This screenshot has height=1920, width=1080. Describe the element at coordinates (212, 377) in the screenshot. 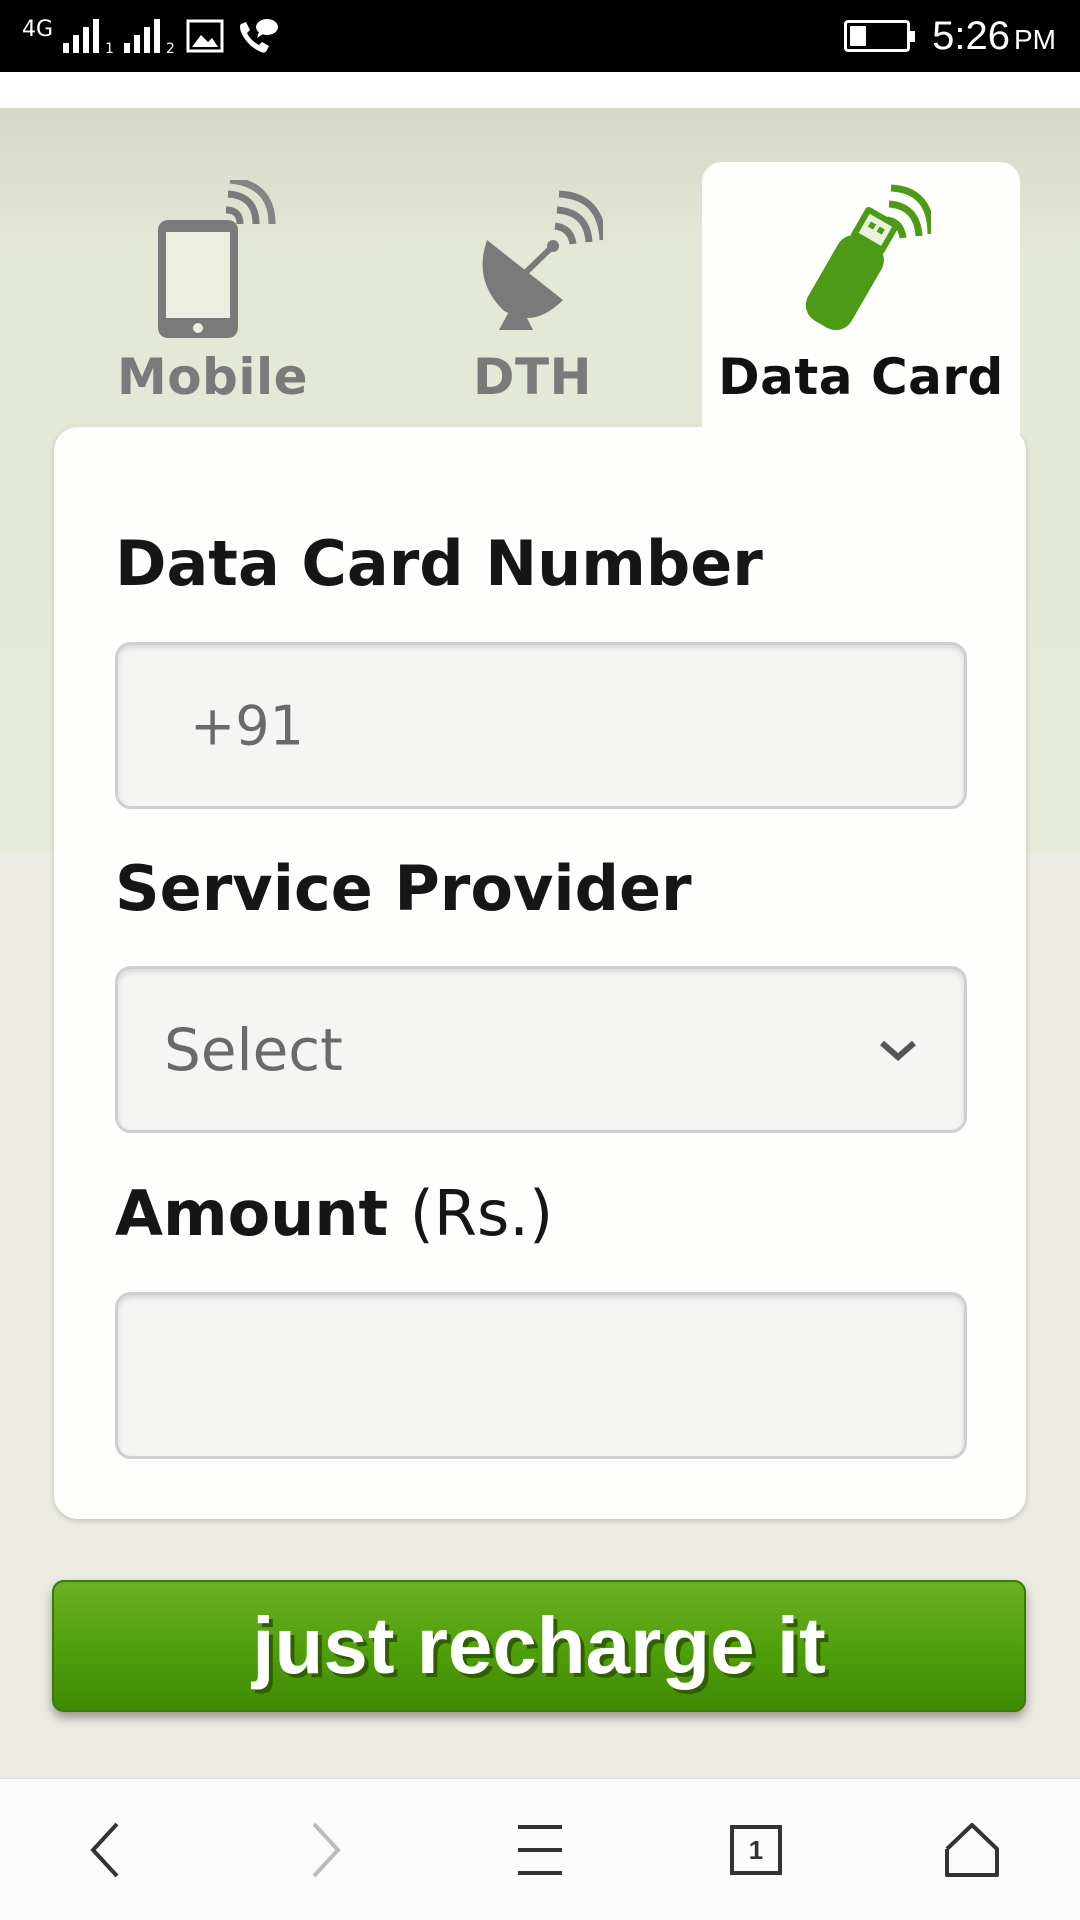

I see `tab-mobile-label: Mobile` at that location.